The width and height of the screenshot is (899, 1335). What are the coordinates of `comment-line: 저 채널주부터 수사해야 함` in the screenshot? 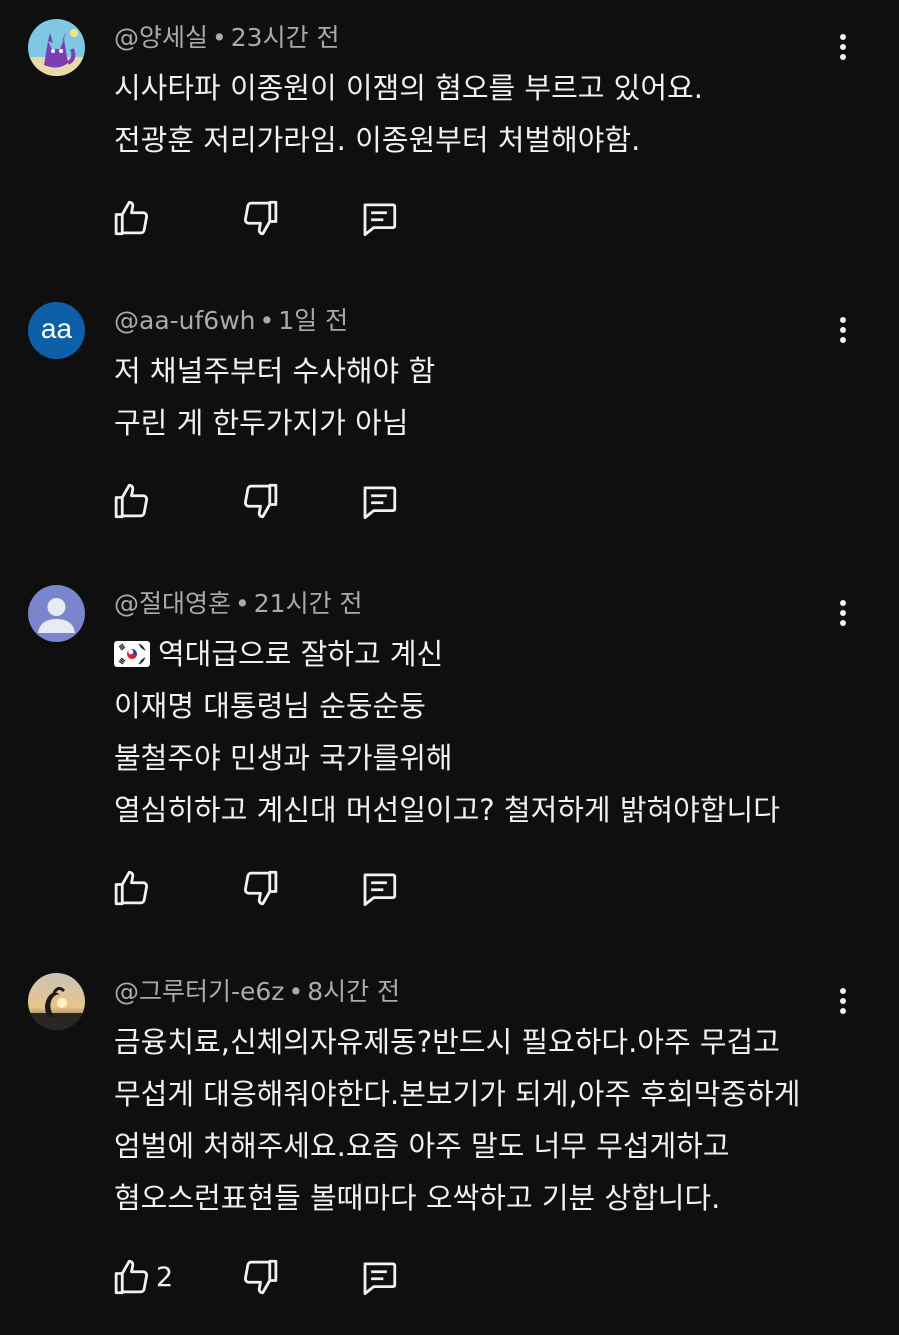 It's located at (275, 371).